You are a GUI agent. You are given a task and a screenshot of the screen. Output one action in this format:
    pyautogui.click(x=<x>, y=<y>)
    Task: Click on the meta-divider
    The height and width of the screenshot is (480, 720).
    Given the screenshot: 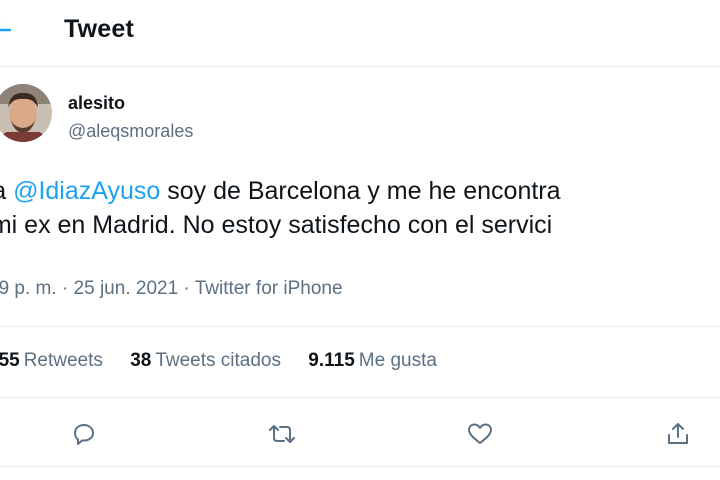 What is the action you would take?
    pyautogui.click(x=360, y=326)
    